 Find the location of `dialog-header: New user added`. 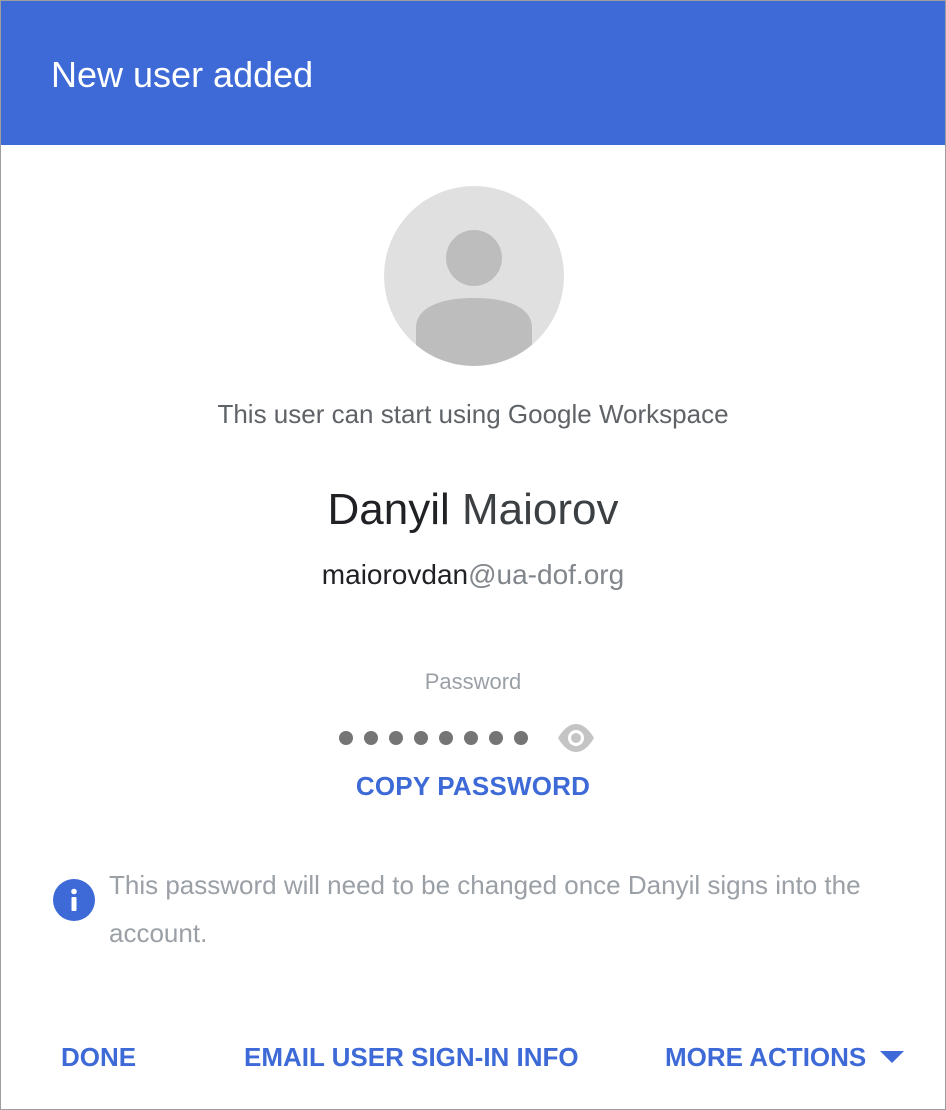

dialog-header: New user added is located at coordinates (473, 73).